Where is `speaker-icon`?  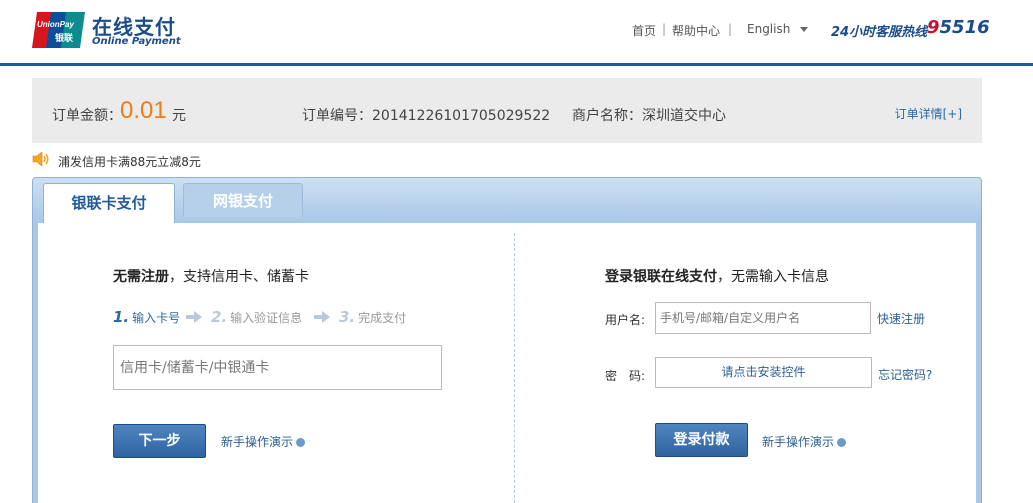
speaker-icon is located at coordinates (40, 159).